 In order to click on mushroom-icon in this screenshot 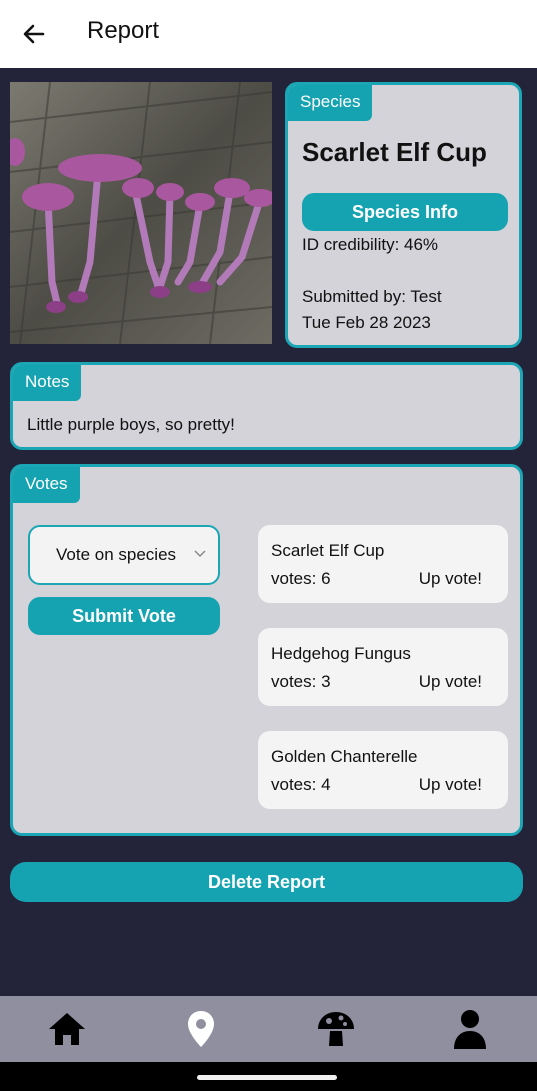, I will do `click(335, 1029)`.